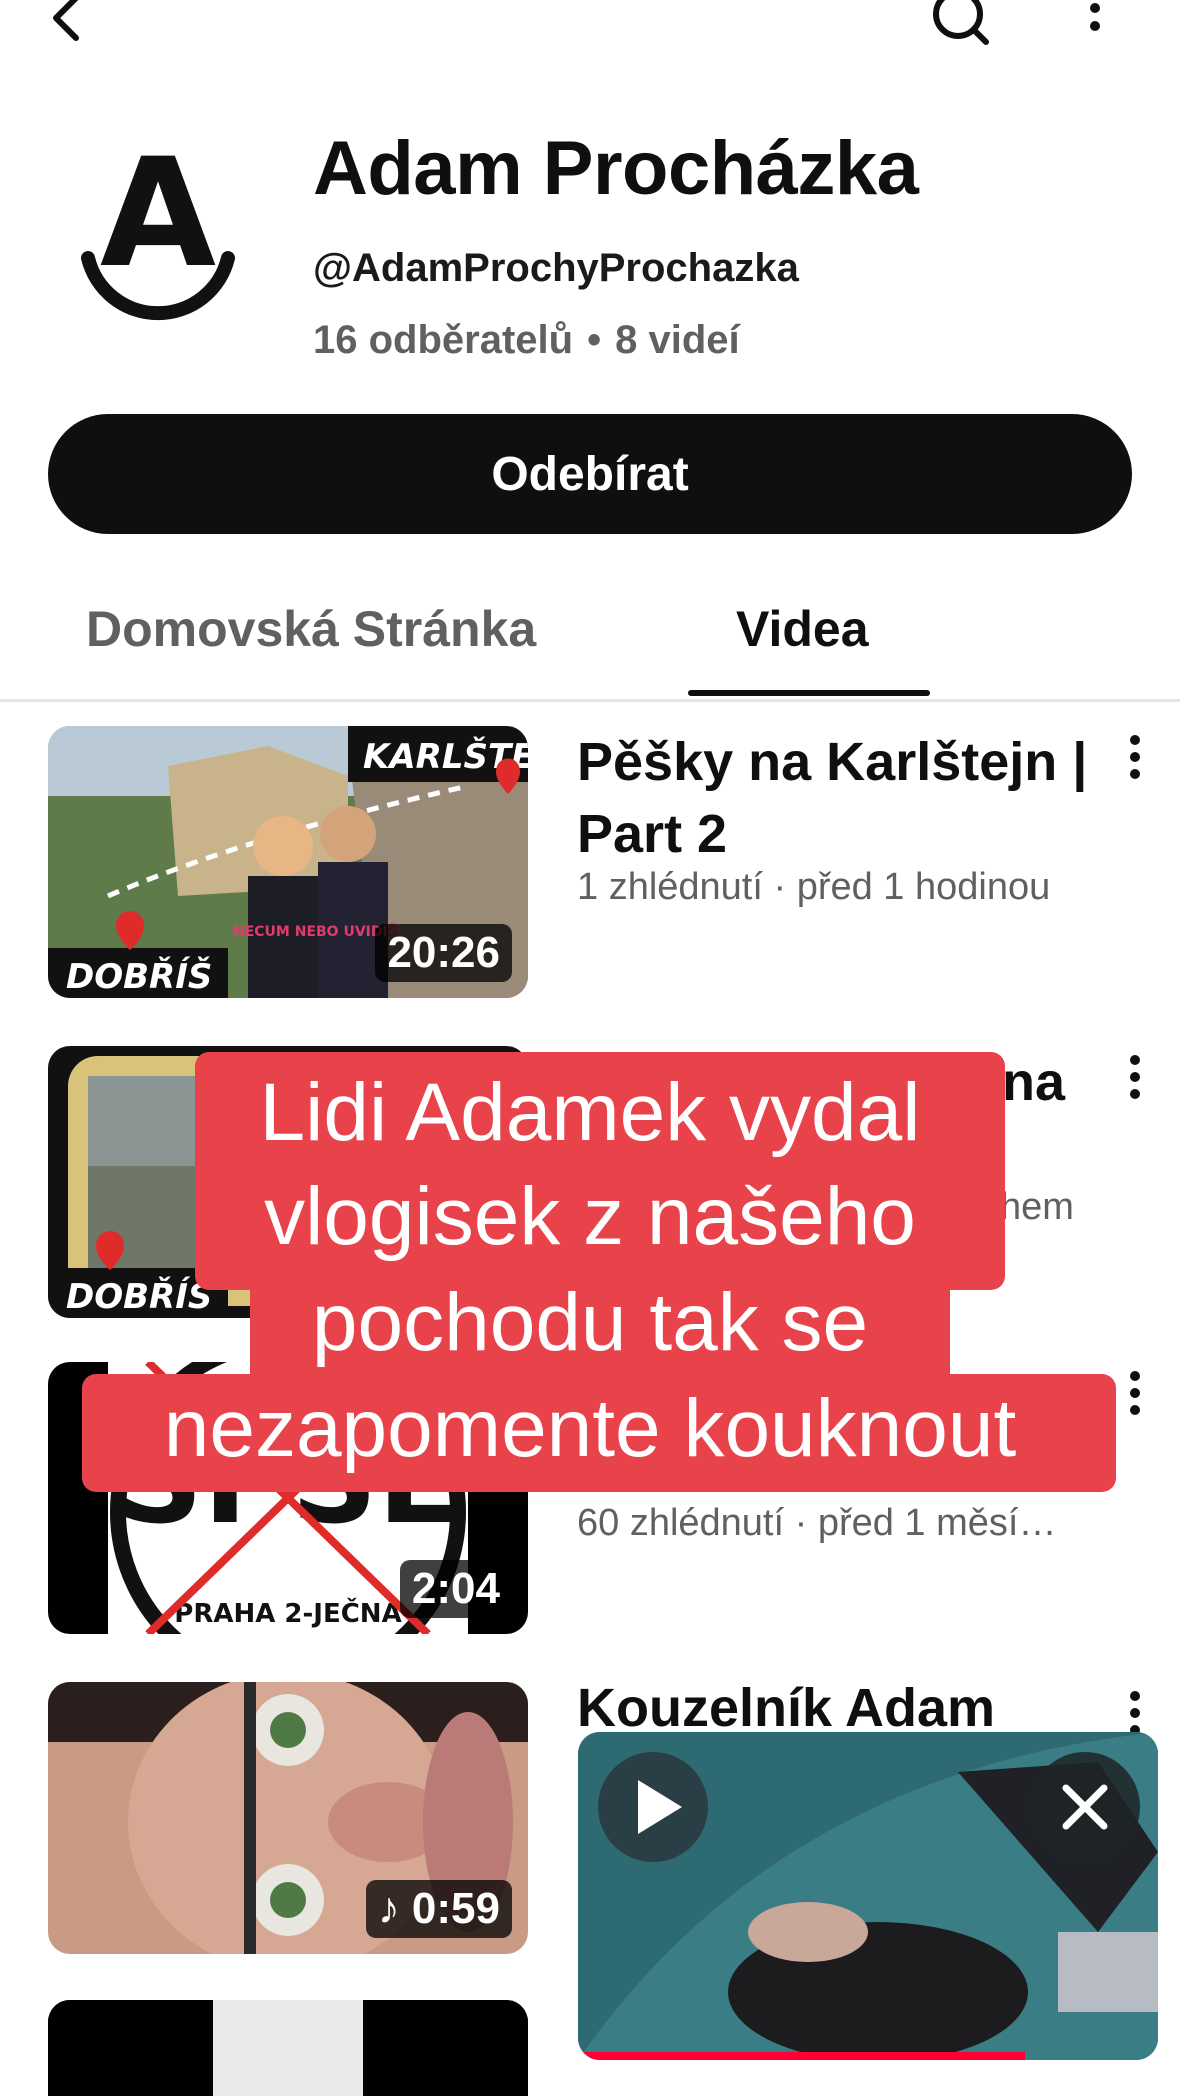 The image size is (1180, 2096). Describe the element at coordinates (287, 1613) in the screenshot. I see `thumb-text-school: PRAHA 2-JEČNÁ` at that location.